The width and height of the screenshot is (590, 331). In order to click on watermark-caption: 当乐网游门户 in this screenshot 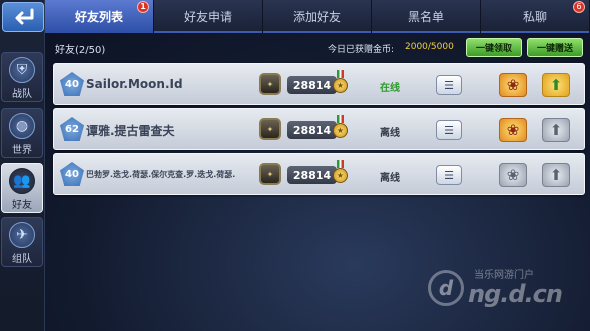, I will do `click(504, 275)`.